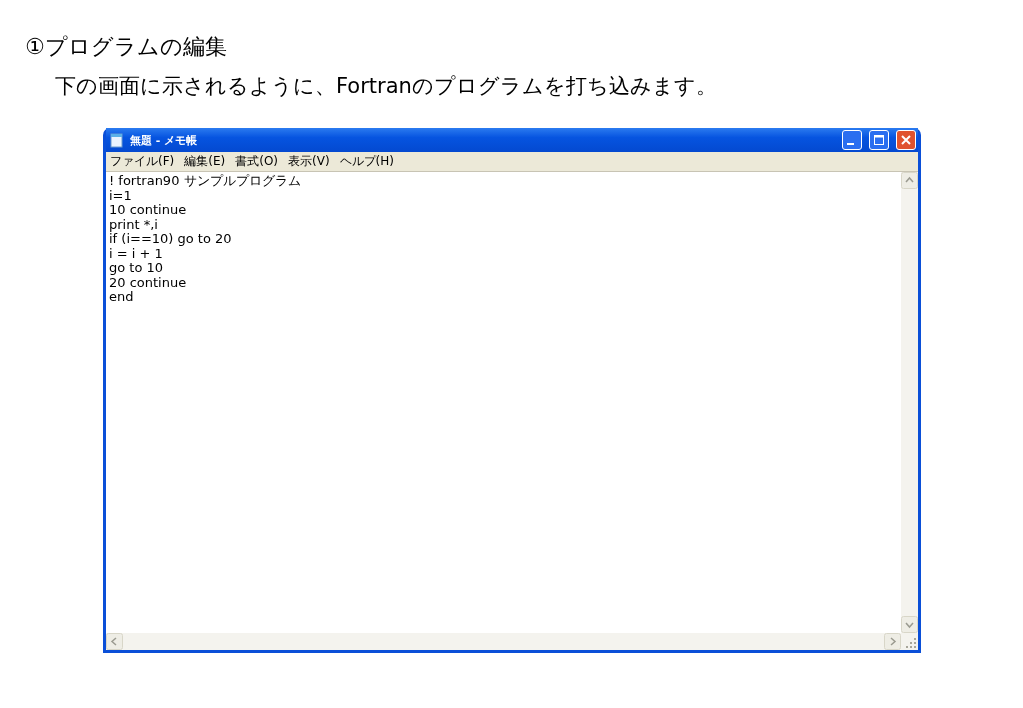  What do you see at coordinates (134, 224) in the screenshot?
I see `code-line: print *,i` at bounding box center [134, 224].